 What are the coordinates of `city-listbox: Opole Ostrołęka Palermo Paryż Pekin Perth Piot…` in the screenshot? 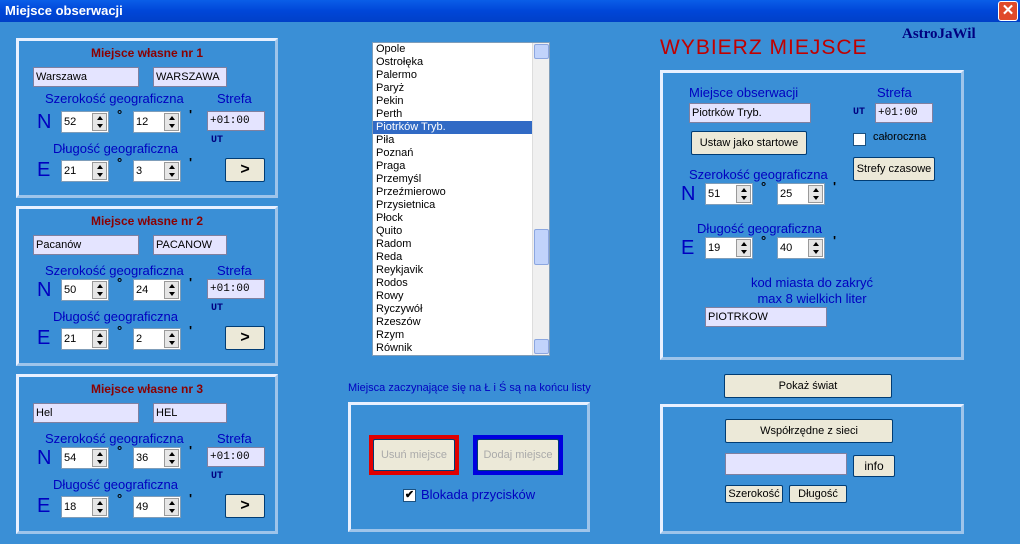 It's located at (461, 199).